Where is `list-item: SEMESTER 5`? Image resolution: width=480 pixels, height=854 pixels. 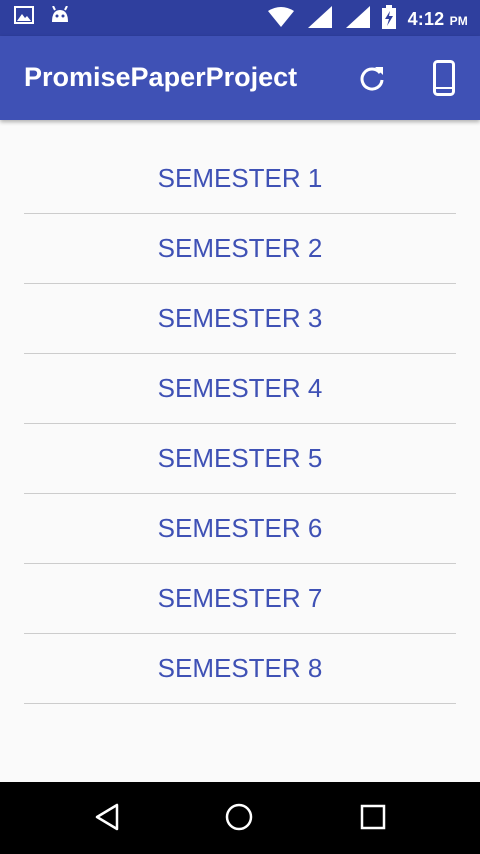 list-item: SEMESTER 5 is located at coordinates (240, 459).